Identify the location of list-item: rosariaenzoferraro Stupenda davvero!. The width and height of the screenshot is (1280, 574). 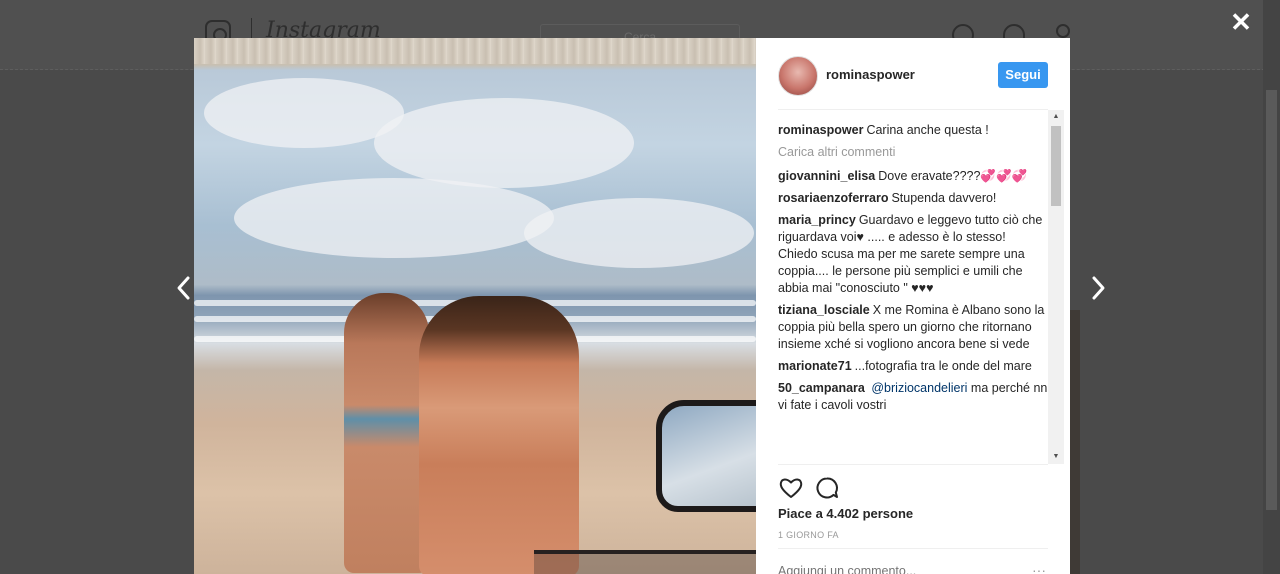
(913, 198).